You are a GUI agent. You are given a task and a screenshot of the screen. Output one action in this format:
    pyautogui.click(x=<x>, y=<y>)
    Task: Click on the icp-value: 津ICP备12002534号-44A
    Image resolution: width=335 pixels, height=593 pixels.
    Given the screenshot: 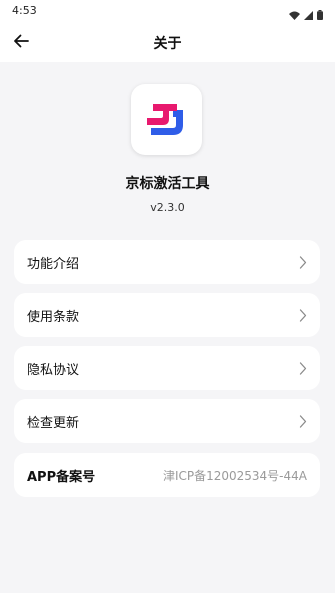 What is the action you would take?
    pyautogui.click(x=234, y=475)
    